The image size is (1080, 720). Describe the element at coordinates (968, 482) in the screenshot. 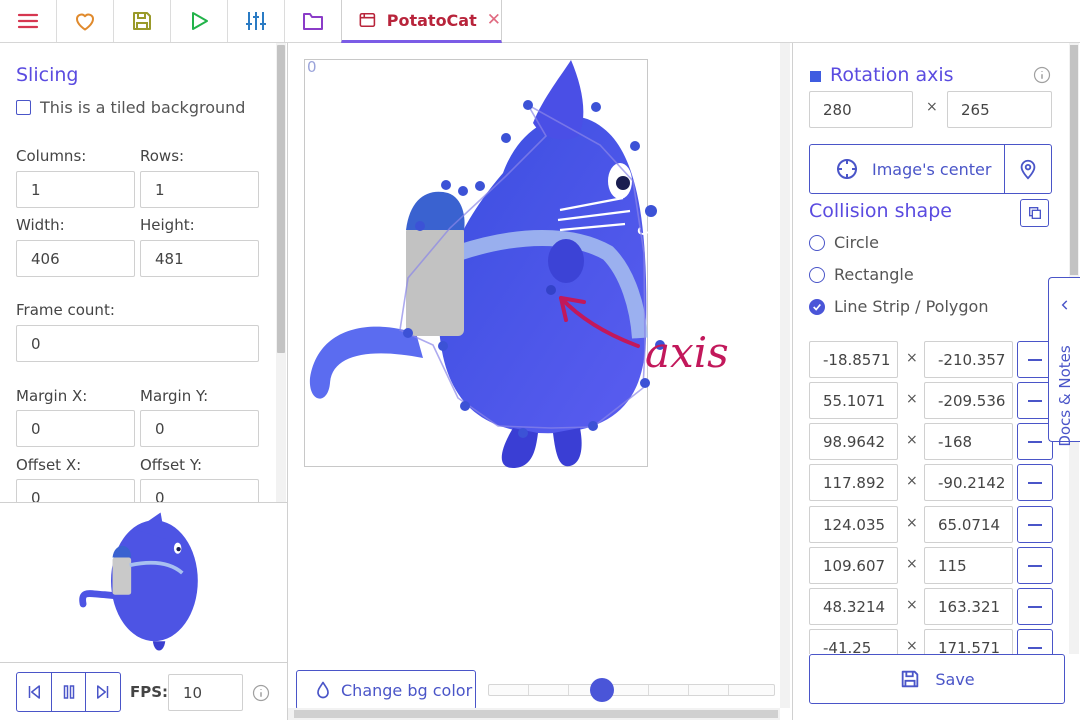

I see `point-y-input: -90.2142` at that location.